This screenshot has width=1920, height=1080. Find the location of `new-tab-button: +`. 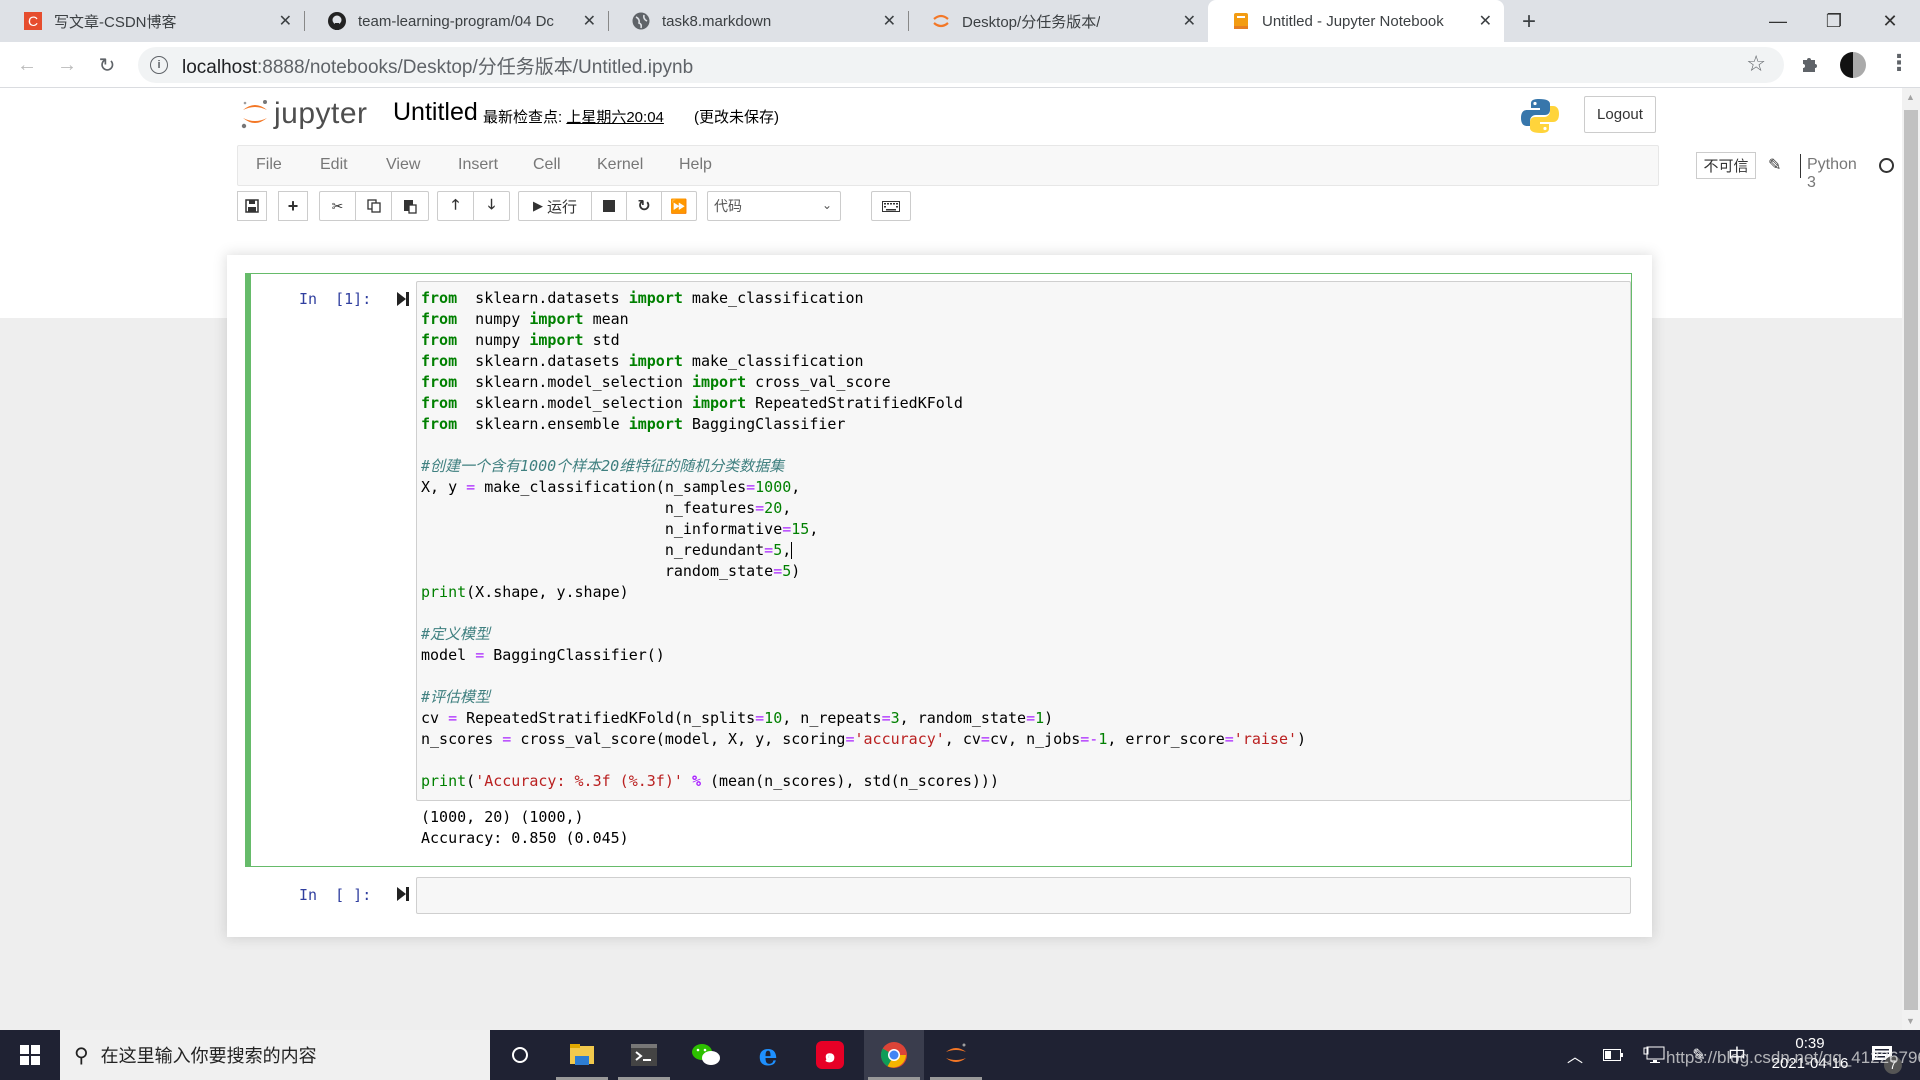

new-tab-button: + is located at coordinates (1529, 22).